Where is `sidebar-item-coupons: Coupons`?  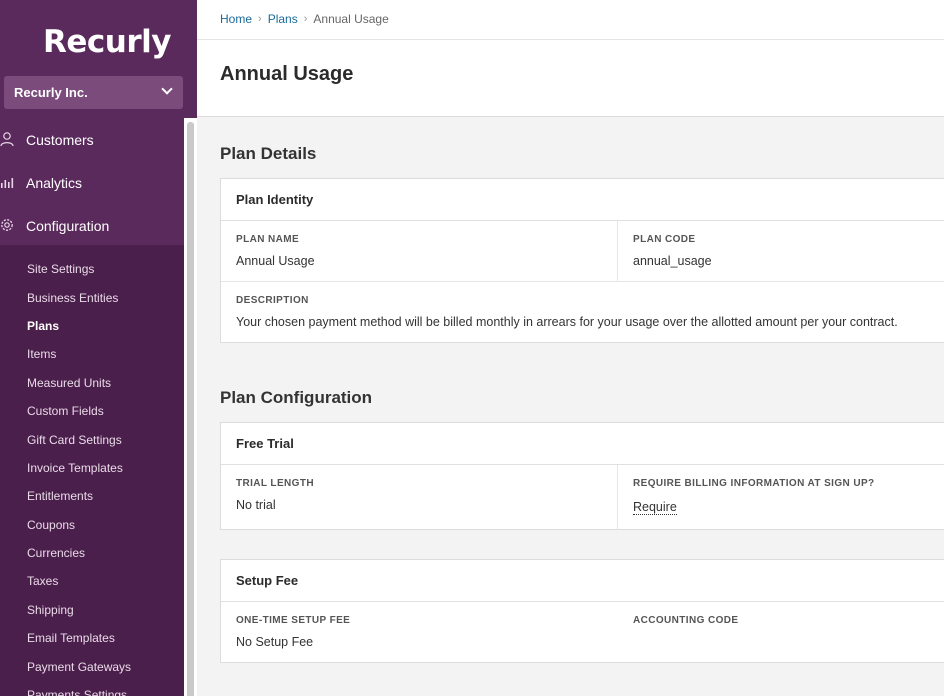
sidebar-item-coupons: Coupons is located at coordinates (92, 525).